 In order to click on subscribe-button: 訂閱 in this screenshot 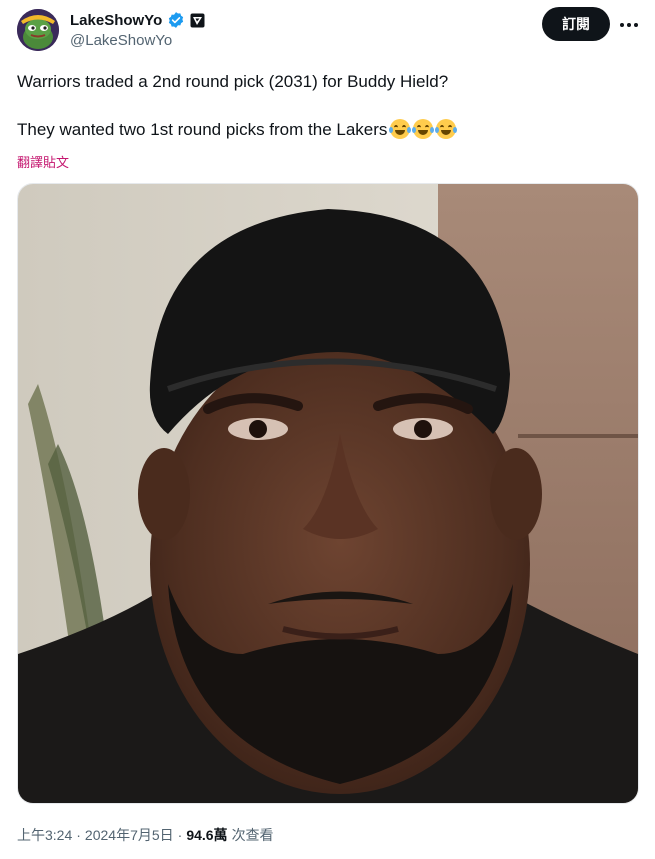, I will do `click(576, 24)`.